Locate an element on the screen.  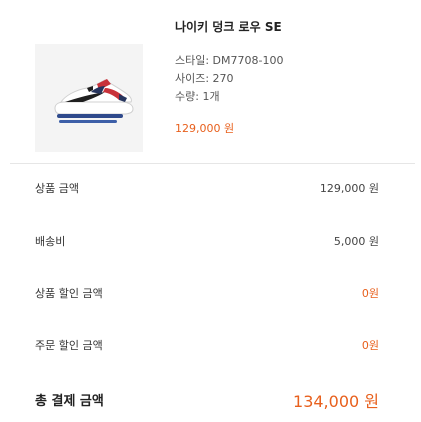
total-row: 총 결제 금액 134,000 원 is located at coordinates (207, 402).